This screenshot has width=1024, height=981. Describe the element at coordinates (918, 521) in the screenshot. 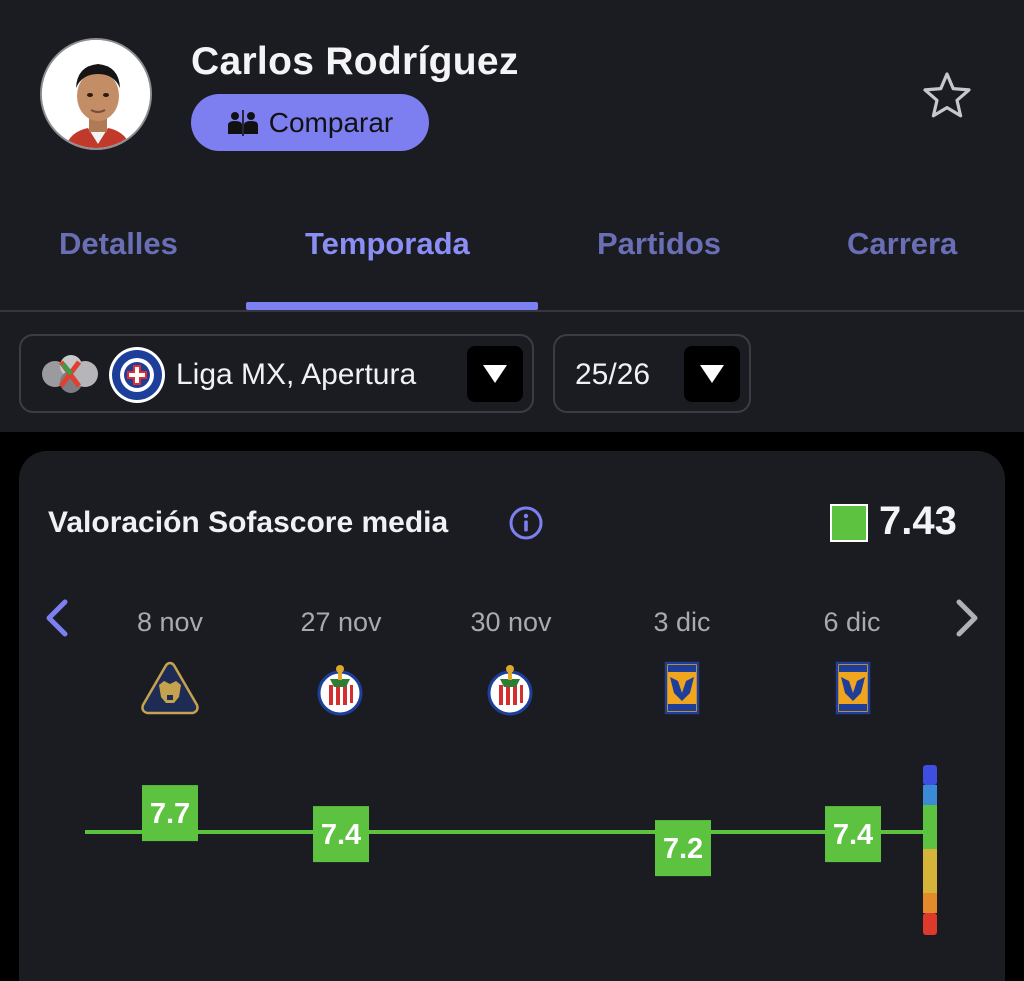

I see `average-rating: 7.43` at that location.